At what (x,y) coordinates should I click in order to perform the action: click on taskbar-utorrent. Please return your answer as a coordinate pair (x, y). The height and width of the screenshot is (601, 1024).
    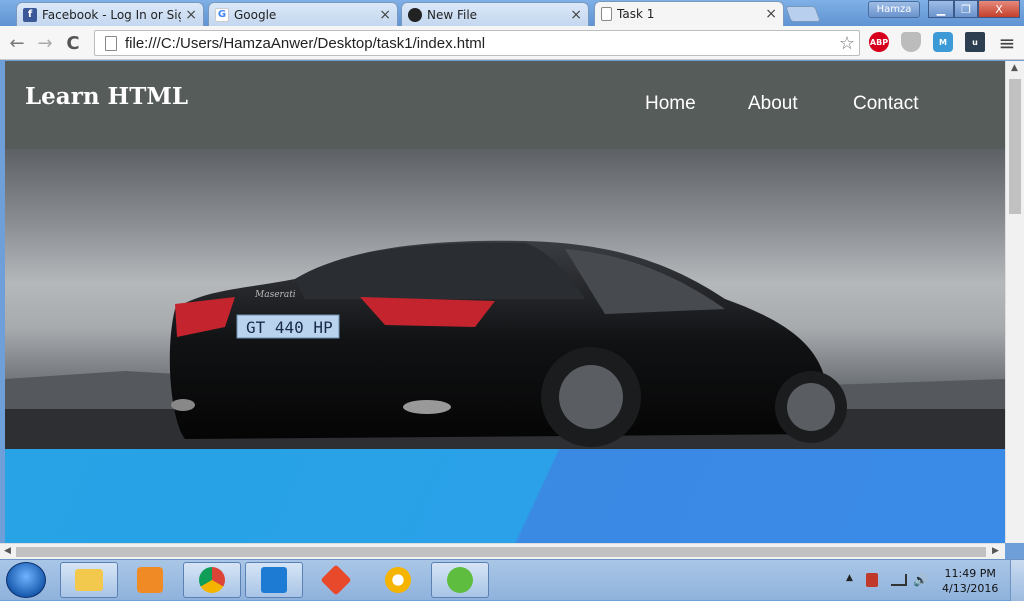
    Looking at the image, I should click on (460, 580).